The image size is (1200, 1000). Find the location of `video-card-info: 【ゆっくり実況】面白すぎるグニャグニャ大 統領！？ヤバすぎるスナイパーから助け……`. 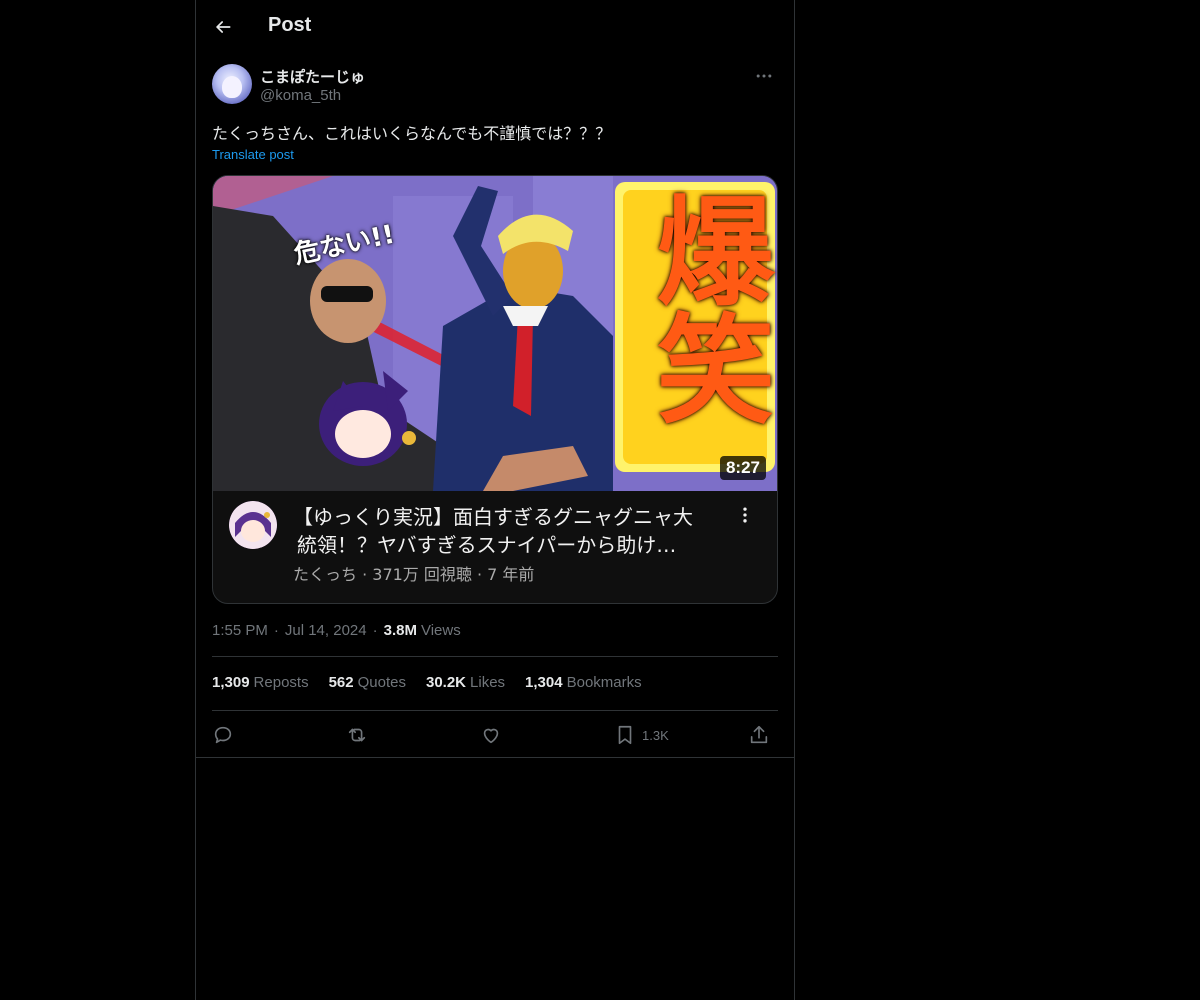

video-card-info: 【ゆっくり実況】面白すぎるグニャグニャ大 統領！？ヤバすぎるスナイパーから助け…… is located at coordinates (495, 547).